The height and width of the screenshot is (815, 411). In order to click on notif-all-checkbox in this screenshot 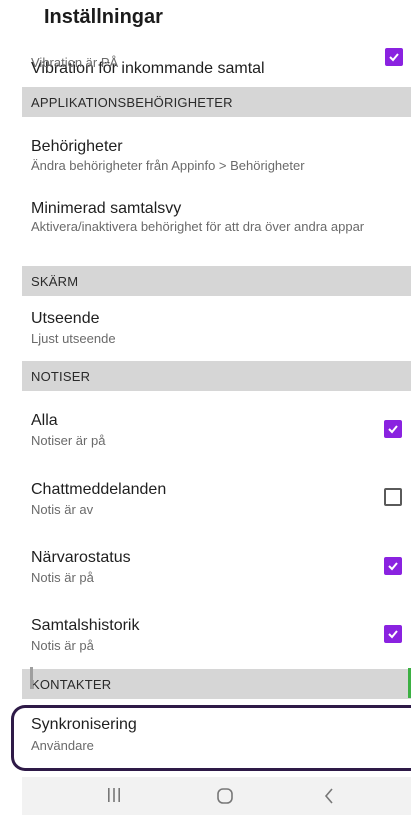, I will do `click(393, 429)`.